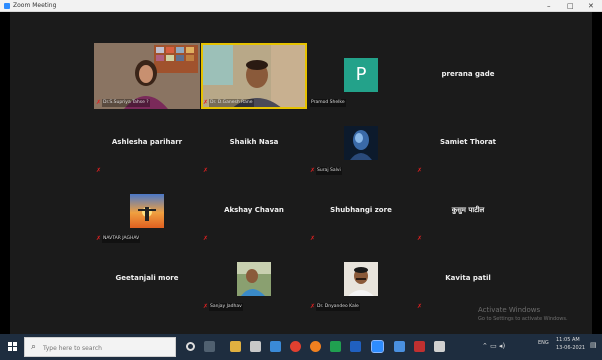  Describe the element at coordinates (329, 171) in the screenshot. I see `participant-name: Suraj Salvi` at that location.